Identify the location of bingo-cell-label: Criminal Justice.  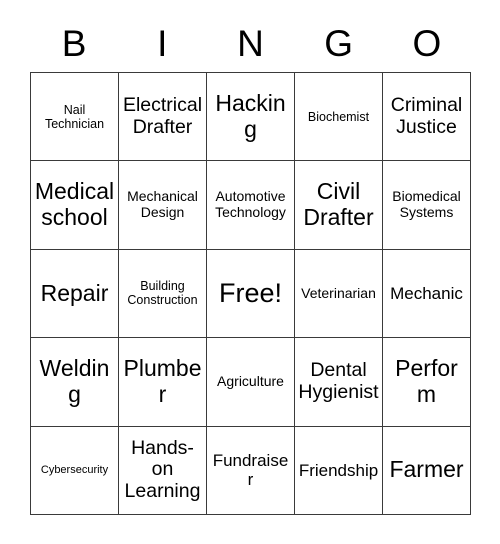
(426, 115).